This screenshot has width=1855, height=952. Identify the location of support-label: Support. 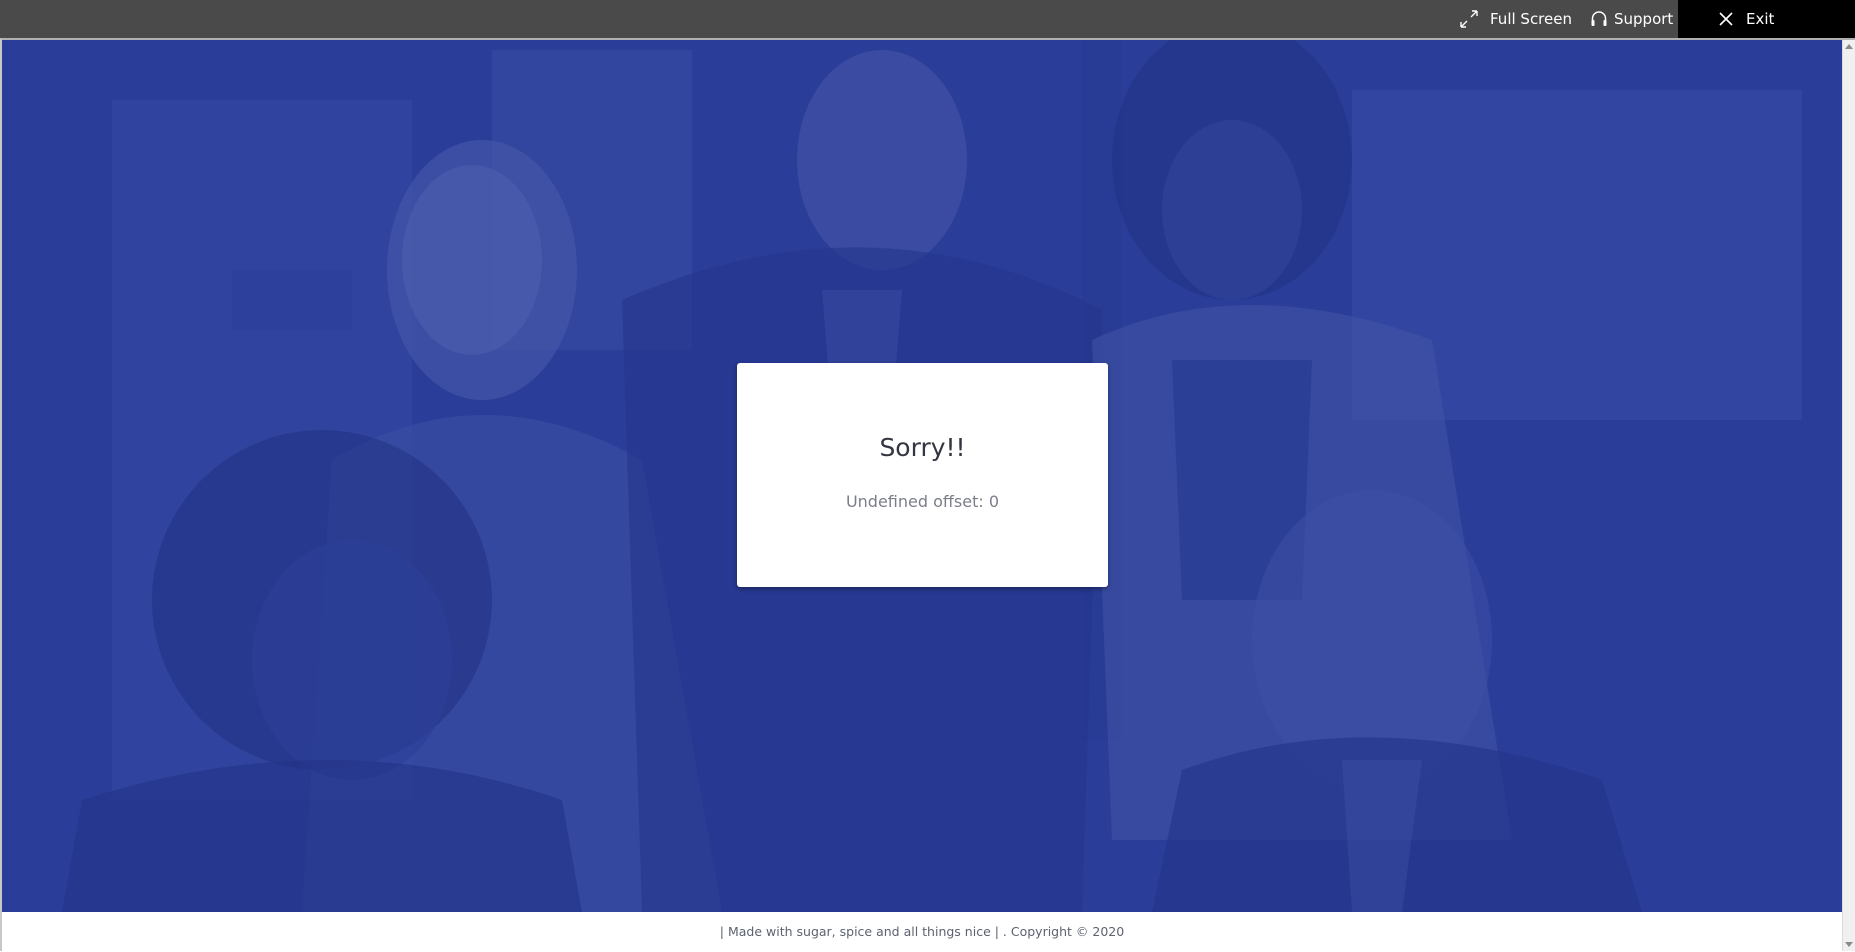
(1644, 19).